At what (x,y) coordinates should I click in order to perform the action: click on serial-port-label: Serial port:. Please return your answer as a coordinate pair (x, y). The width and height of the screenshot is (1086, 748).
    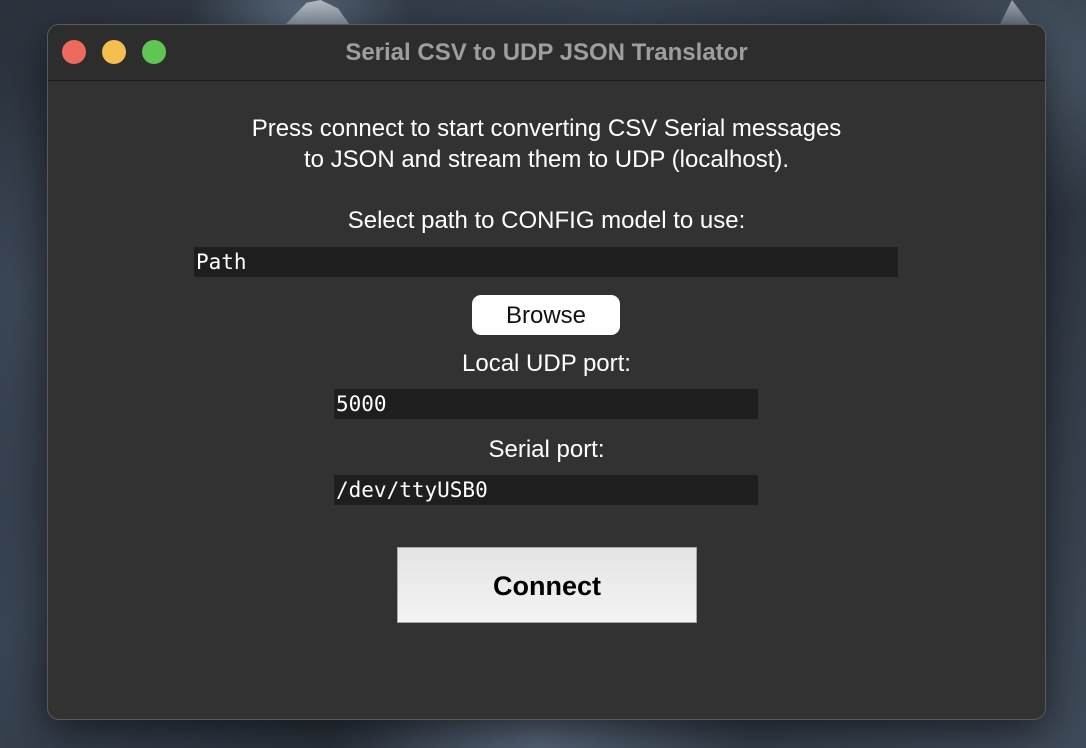
    Looking at the image, I should click on (546, 449).